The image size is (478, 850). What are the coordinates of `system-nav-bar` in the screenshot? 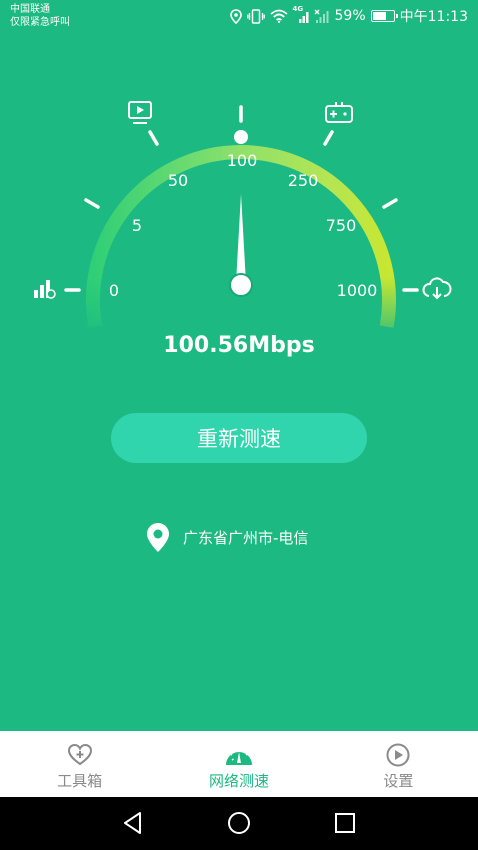 It's located at (239, 823).